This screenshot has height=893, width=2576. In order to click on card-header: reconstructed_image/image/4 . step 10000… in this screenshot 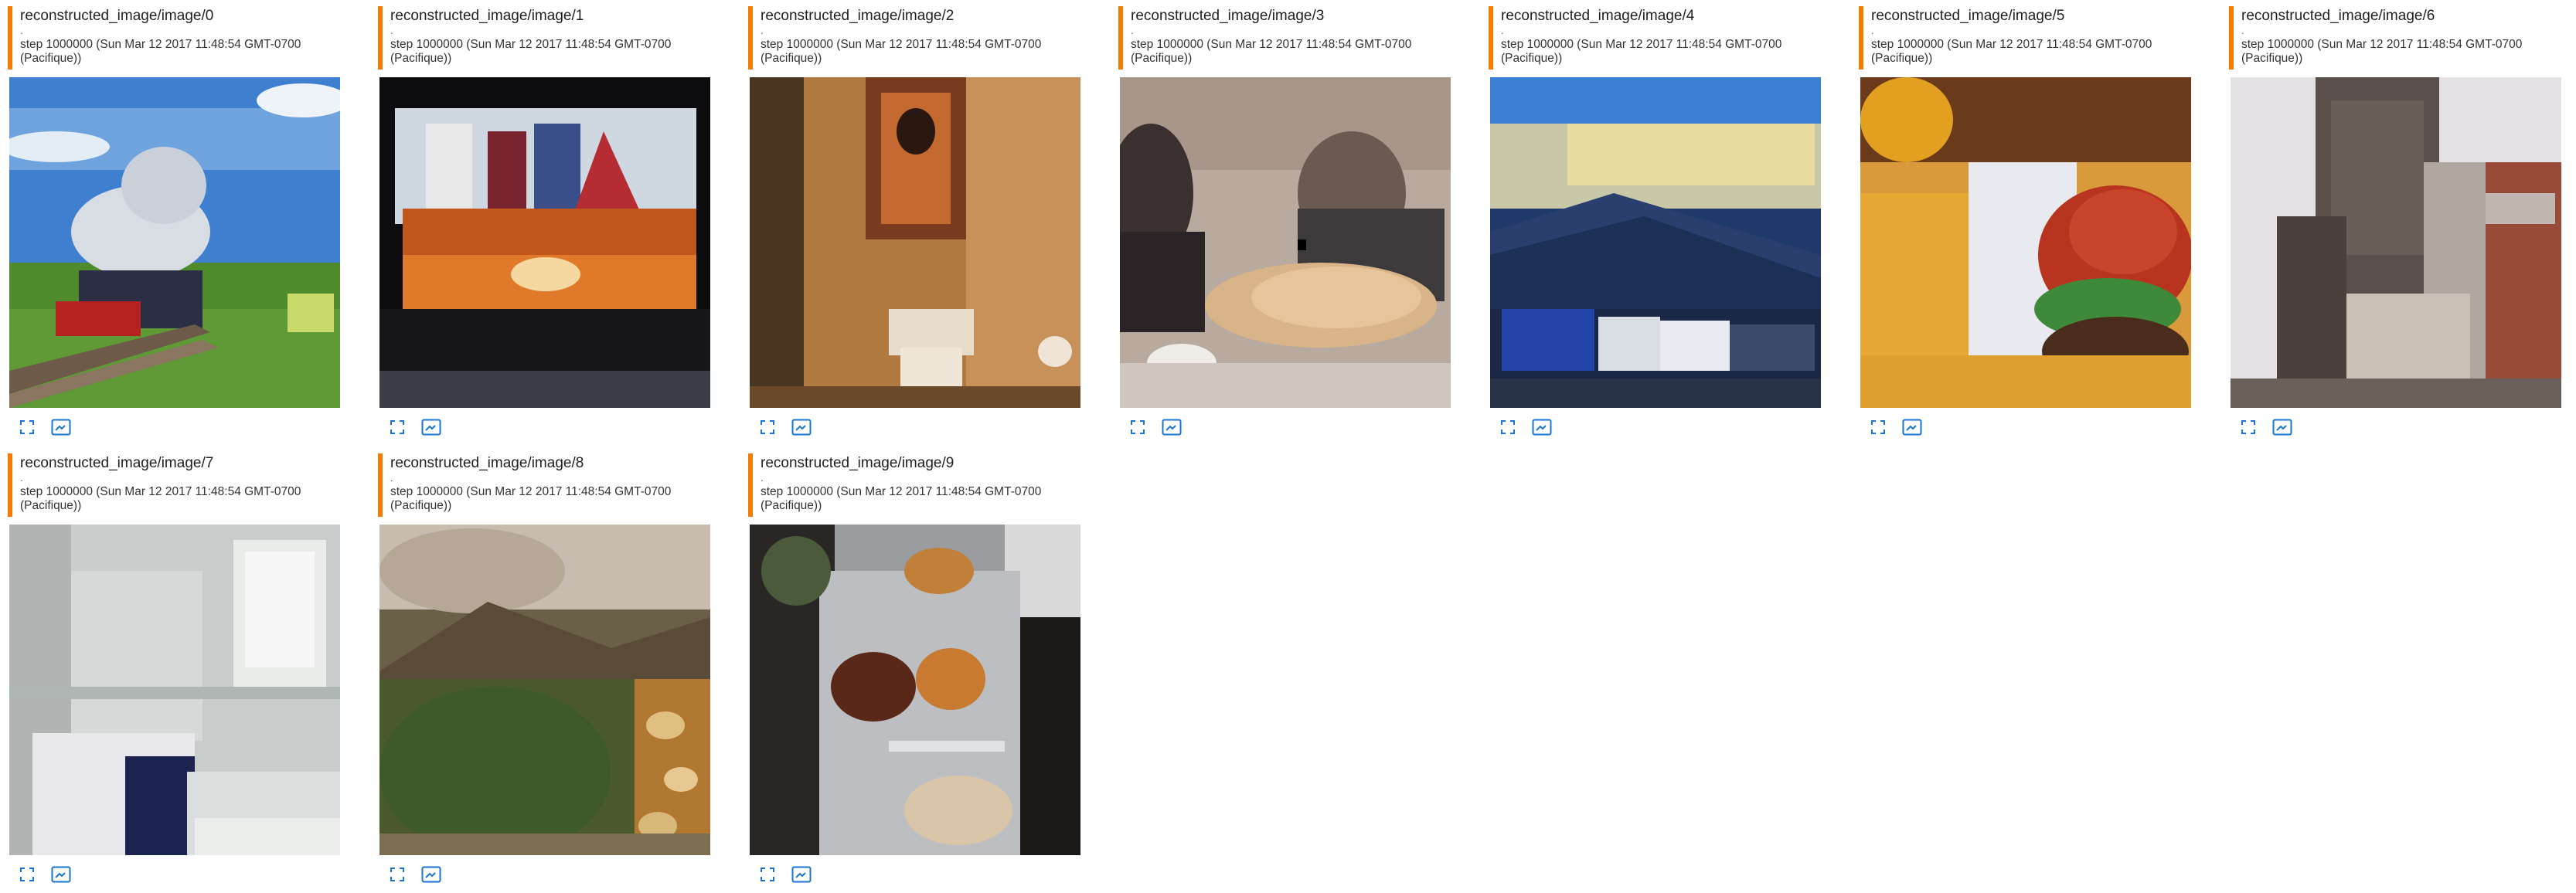, I will do `click(1655, 38)`.